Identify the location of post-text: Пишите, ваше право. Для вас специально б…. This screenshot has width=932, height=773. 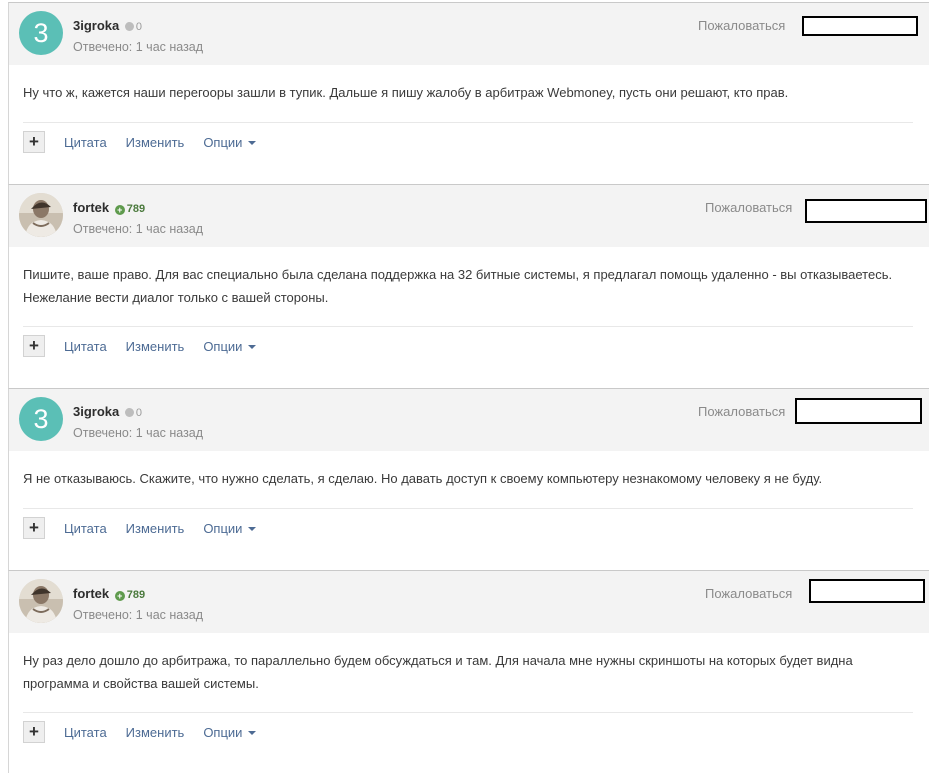
(458, 286).